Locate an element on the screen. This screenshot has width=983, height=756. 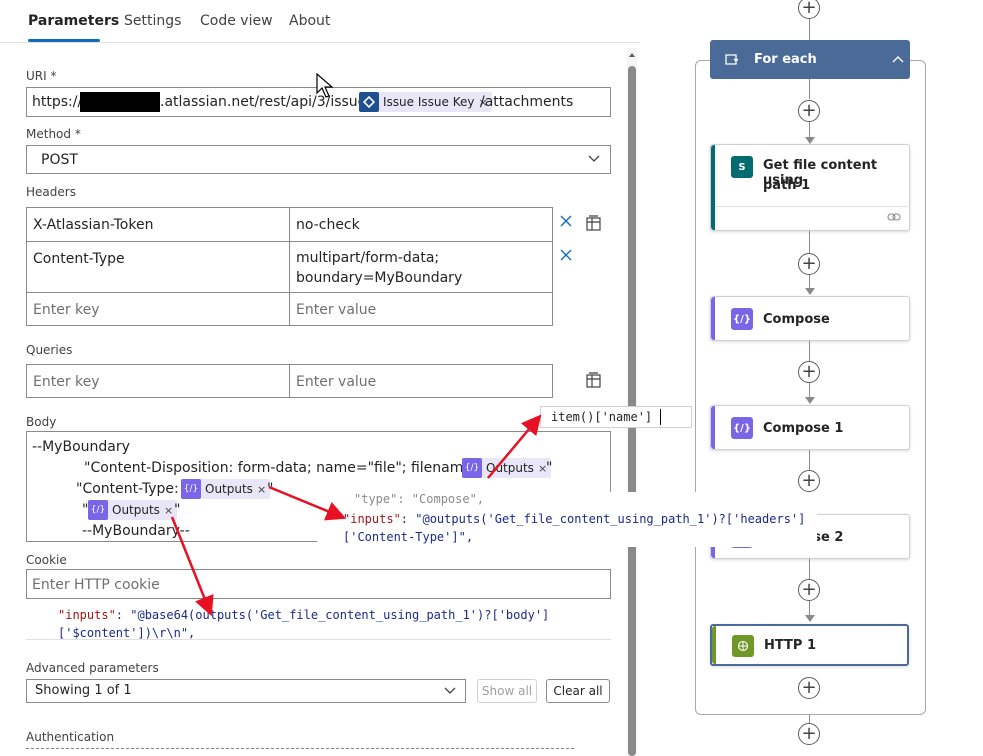
arrow-to-body-content is located at coordinates (192, 566).